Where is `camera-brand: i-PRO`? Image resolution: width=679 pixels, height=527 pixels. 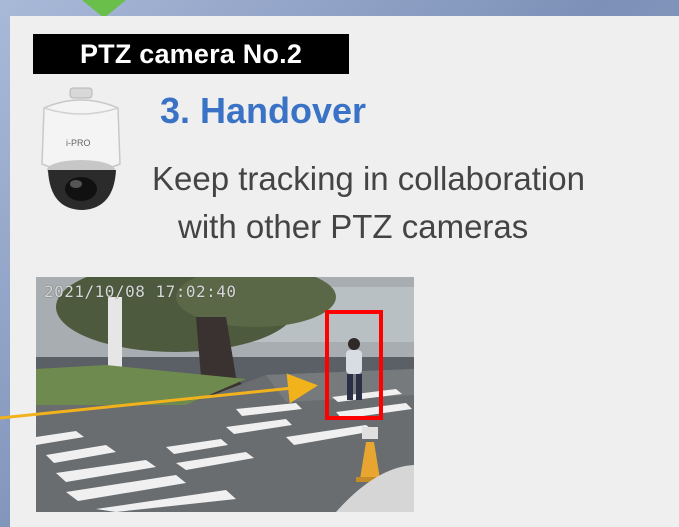 camera-brand: i-PRO is located at coordinates (78, 143).